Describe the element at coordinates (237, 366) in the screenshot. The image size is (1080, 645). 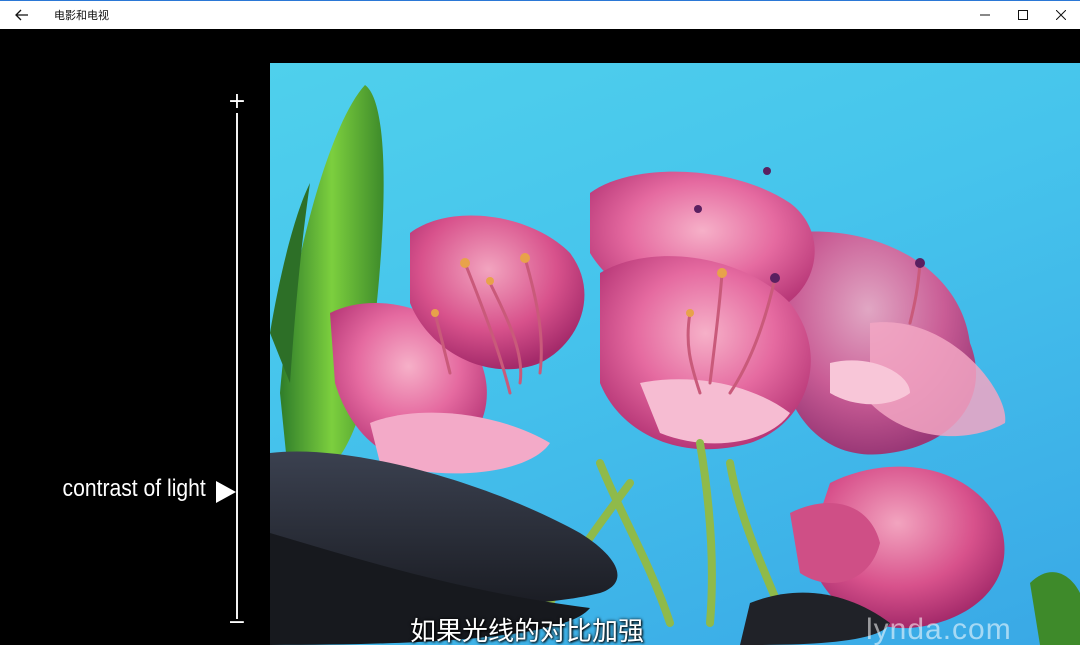
I see `scale-line` at that location.